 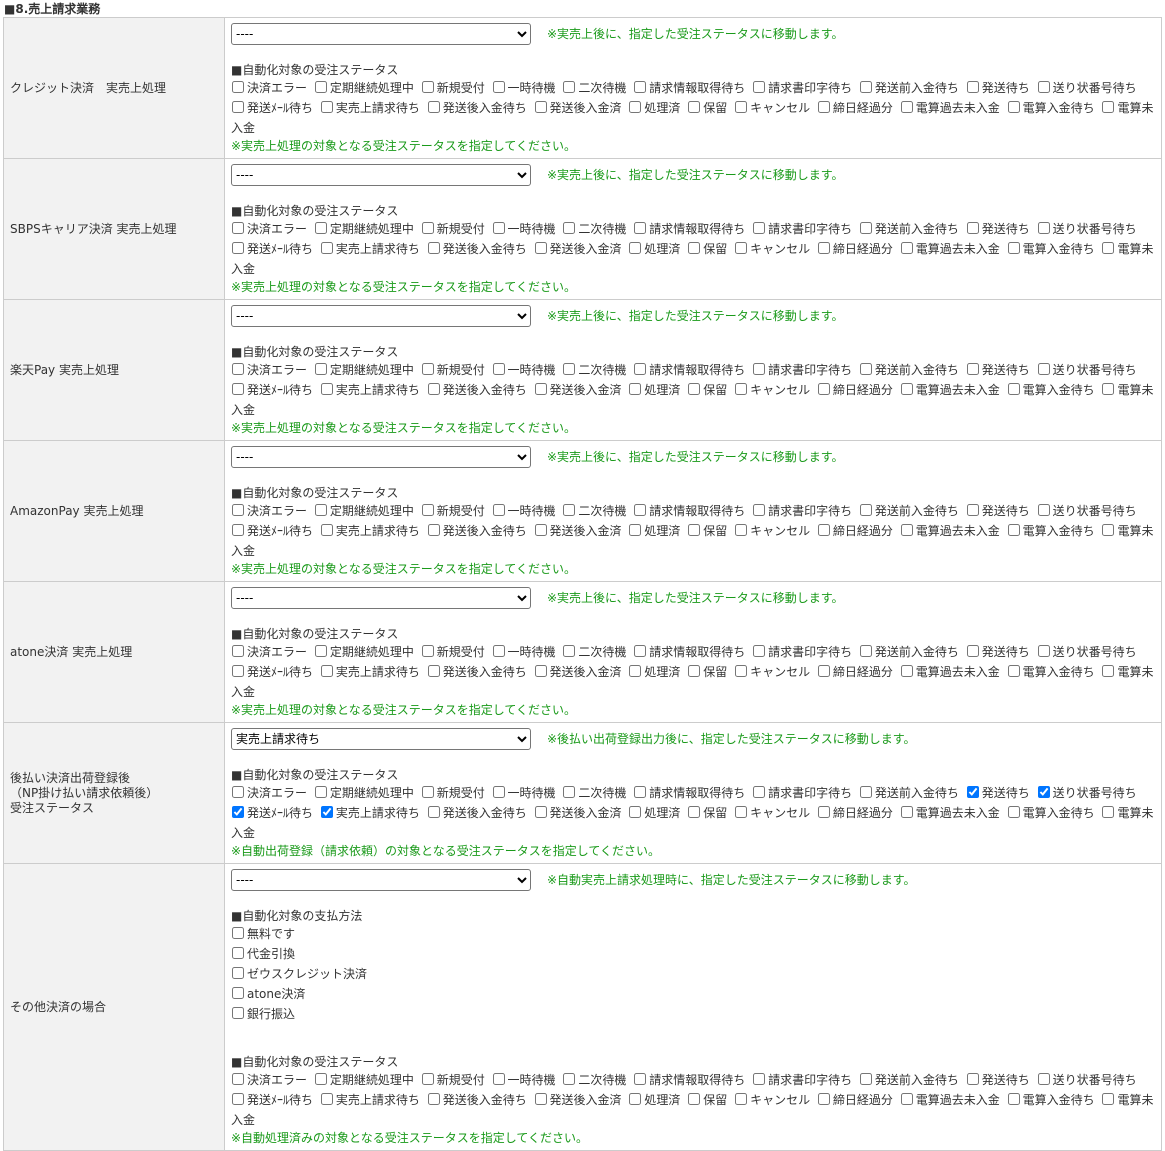 What do you see at coordinates (1051, 390) in the screenshot?
I see `status-option: 電算入金待ち` at bounding box center [1051, 390].